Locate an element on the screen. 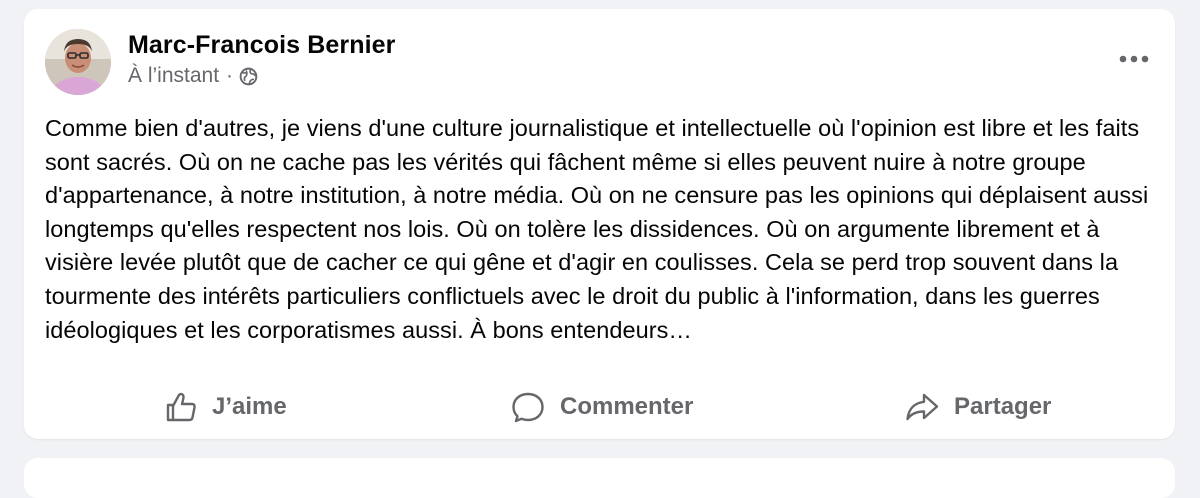 The height and width of the screenshot is (498, 1200). post-actions: J’aime Commenter Partager is located at coordinates (599, 407).